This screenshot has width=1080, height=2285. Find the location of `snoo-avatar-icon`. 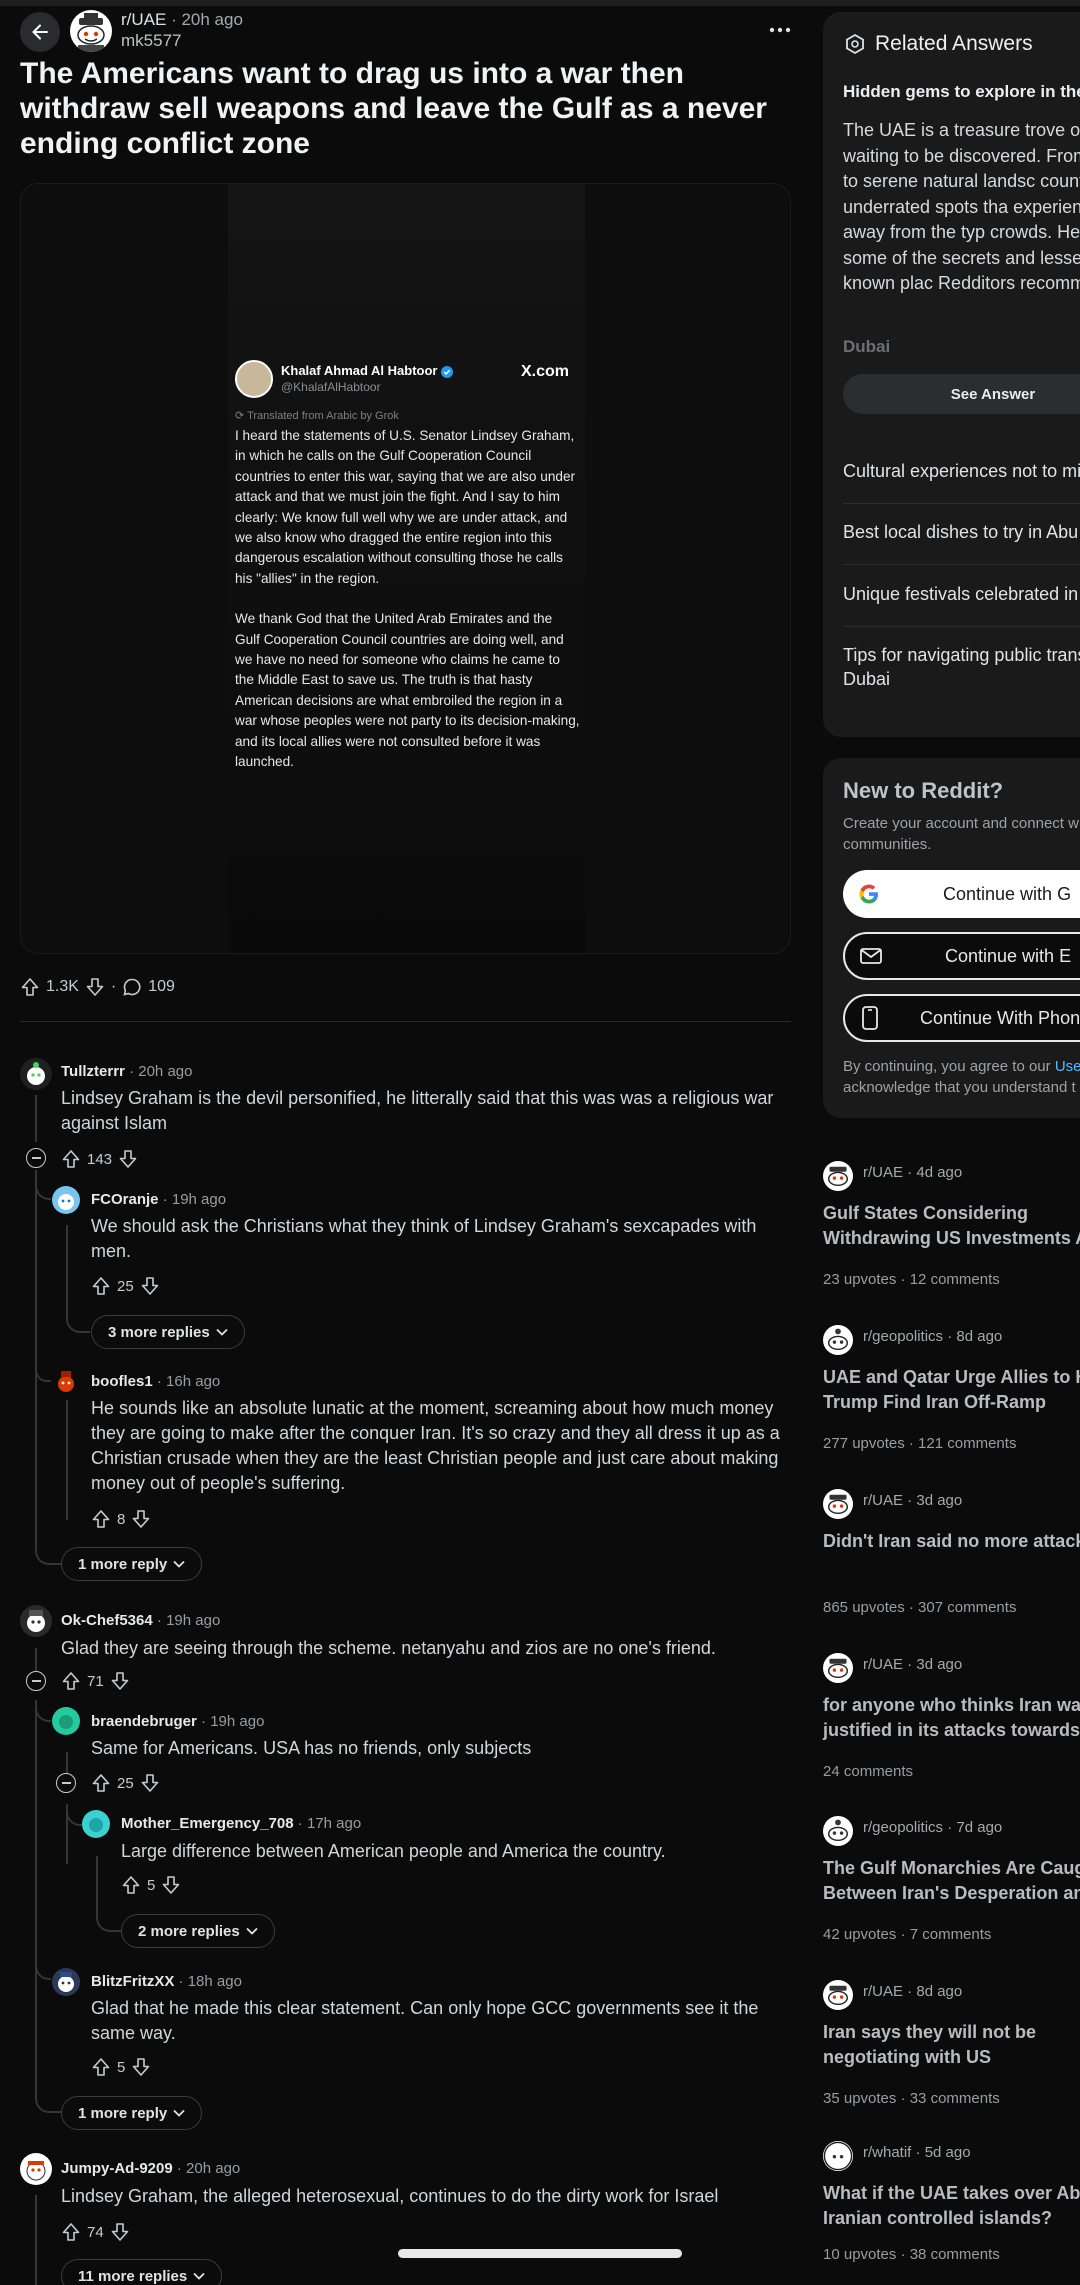

snoo-avatar-icon is located at coordinates (36, 2171).